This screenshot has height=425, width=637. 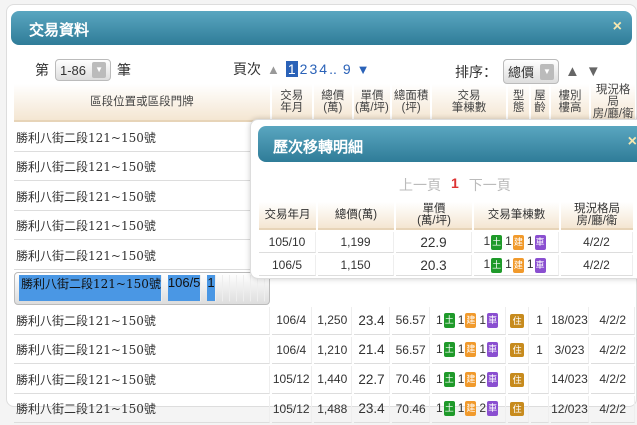 What do you see at coordinates (420, 185) in the screenshot?
I see `prev-page-link: 上一頁` at bounding box center [420, 185].